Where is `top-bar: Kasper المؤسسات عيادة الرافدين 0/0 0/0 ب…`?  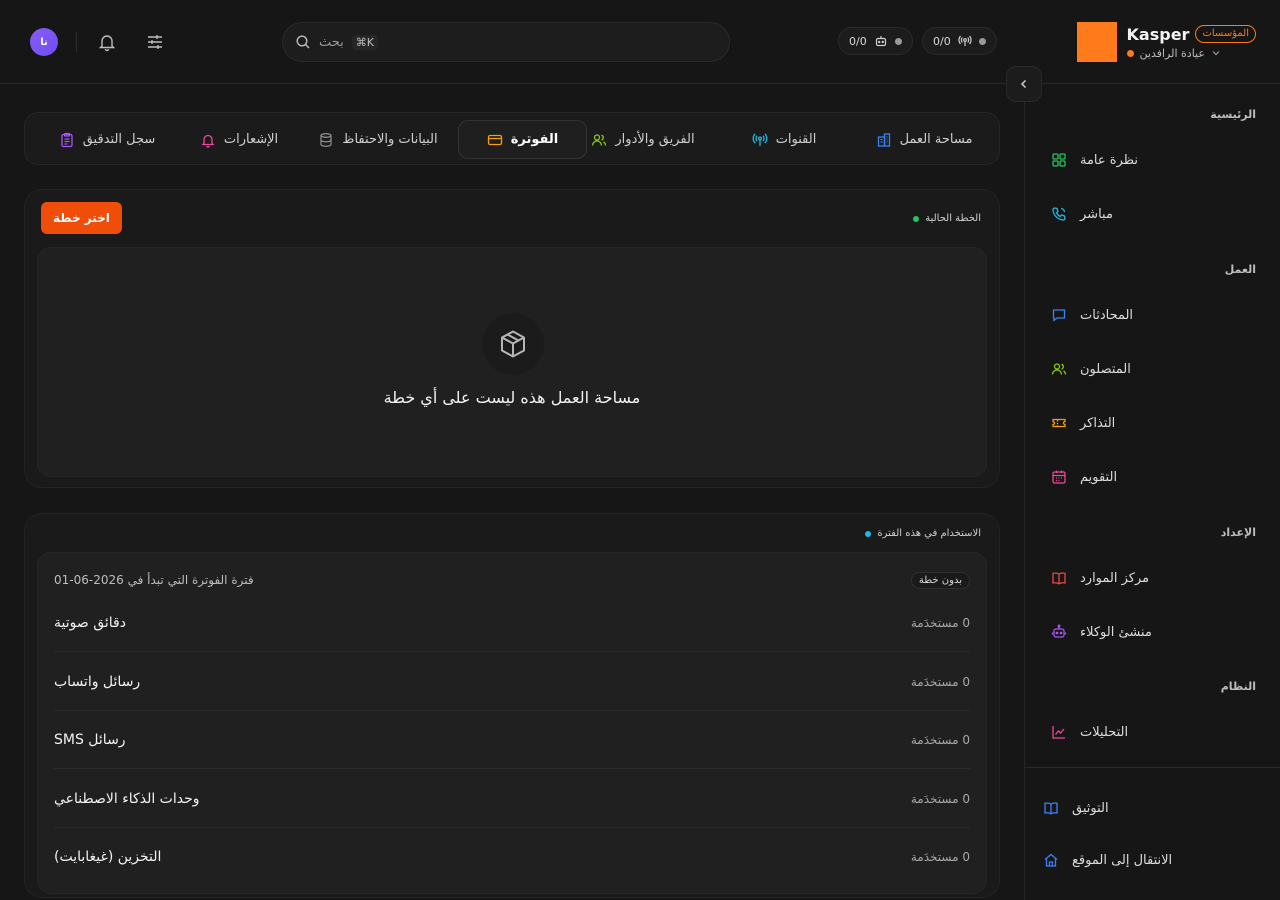
top-bar: Kasper المؤسسات عيادة الرافدين 0/0 0/0 ب… is located at coordinates (640, 42).